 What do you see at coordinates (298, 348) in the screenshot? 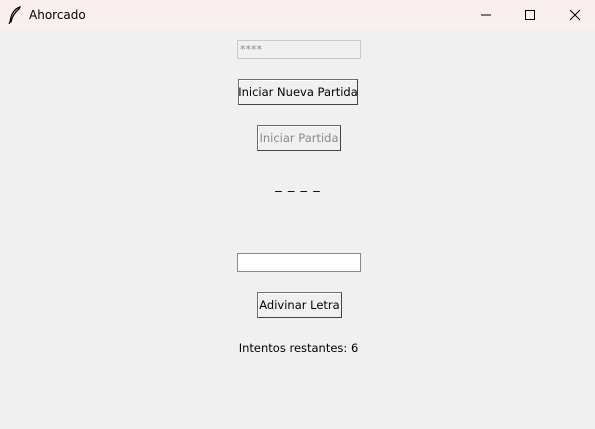
I see `attempts-remaining-label: Intentos restantes: 6` at bounding box center [298, 348].